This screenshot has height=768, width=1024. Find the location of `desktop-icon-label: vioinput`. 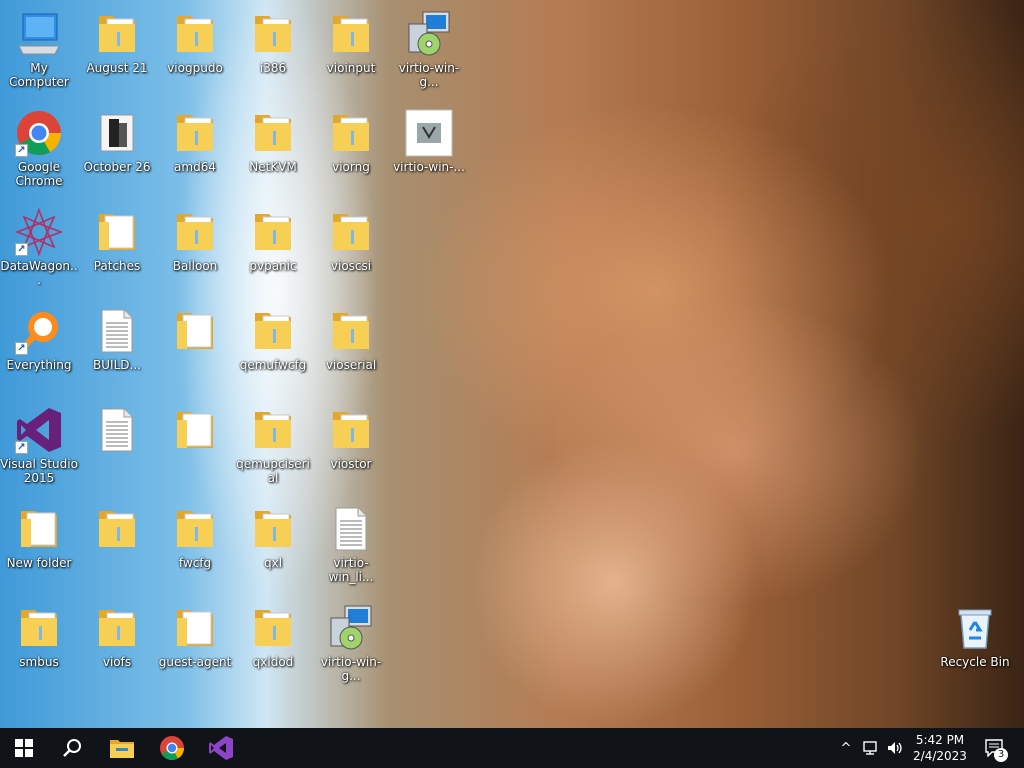

desktop-icon-label: vioinput is located at coordinates (351, 68).